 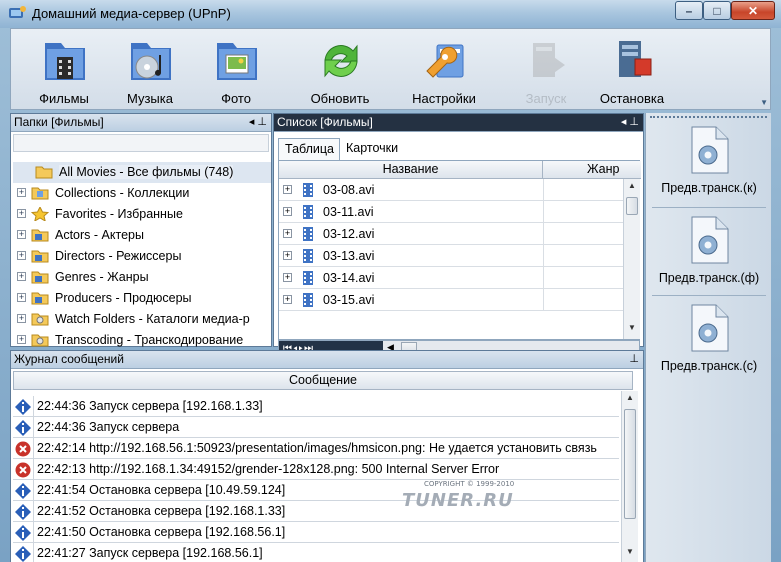 I want to click on folders-panel-title: Папки [Фильмы], so click(x=59, y=122).